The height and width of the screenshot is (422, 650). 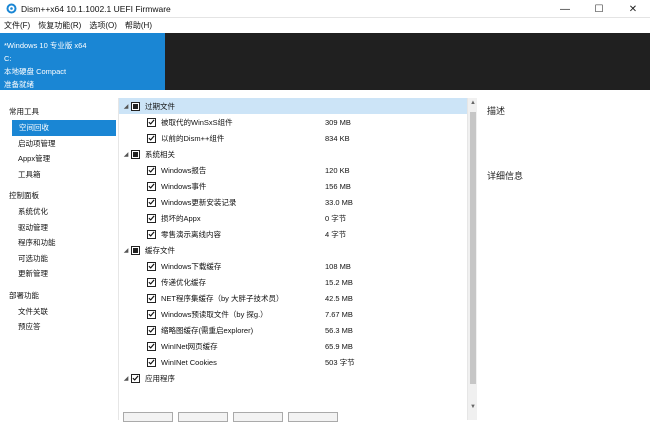 What do you see at coordinates (193, 138) in the screenshot?
I see `item-label: 以前的Dism++组件` at bounding box center [193, 138].